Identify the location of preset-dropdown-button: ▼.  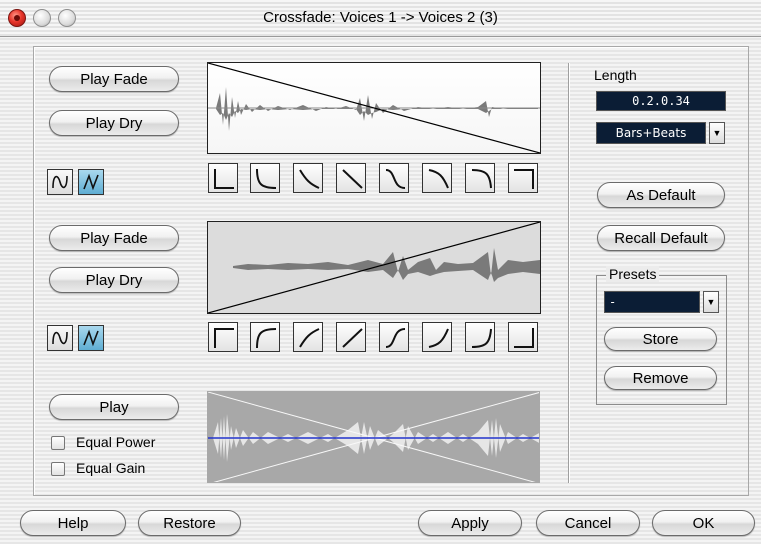
(711, 302).